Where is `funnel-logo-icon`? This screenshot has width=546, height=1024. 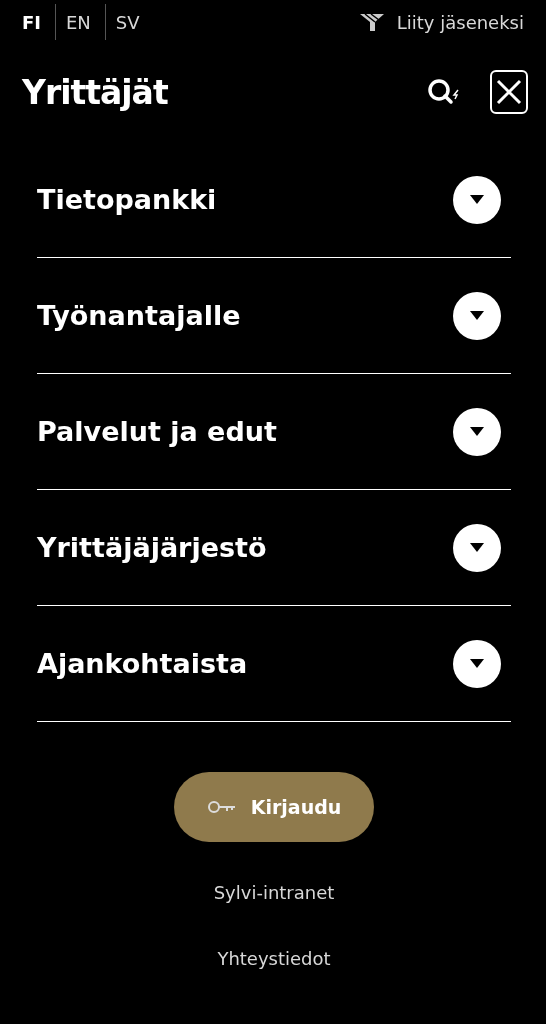
funnel-logo-icon is located at coordinates (371, 22).